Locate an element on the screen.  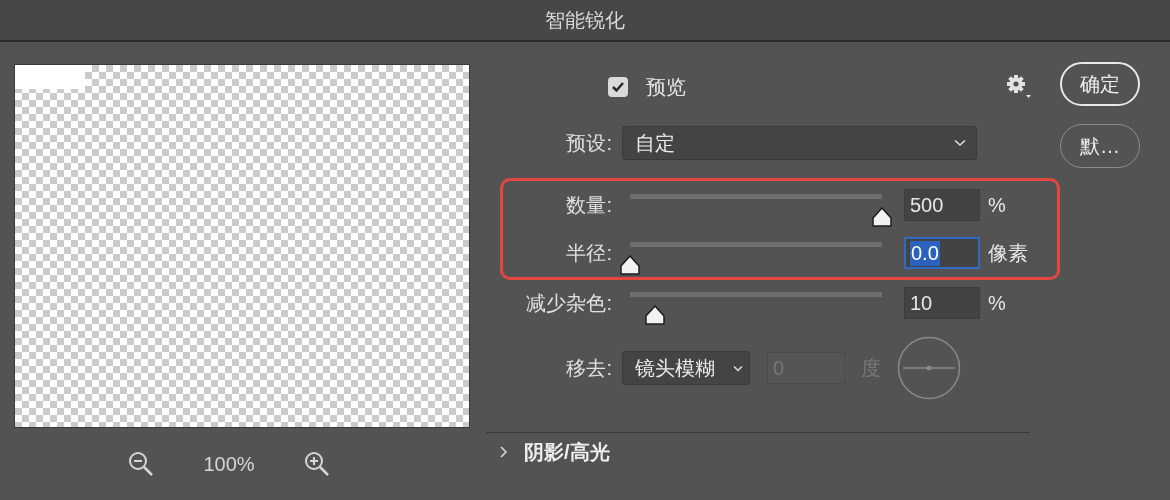
zoom-out-icon is located at coordinates (141, 464).